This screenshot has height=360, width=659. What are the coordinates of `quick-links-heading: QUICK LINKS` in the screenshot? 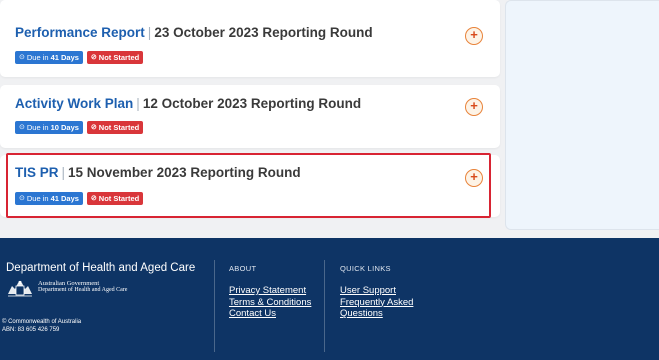 It's located at (365, 268).